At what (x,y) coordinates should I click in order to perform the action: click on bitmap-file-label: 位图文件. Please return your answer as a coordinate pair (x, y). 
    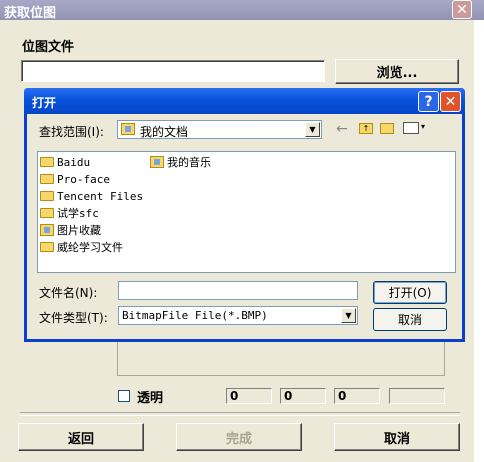
    Looking at the image, I should click on (48, 47).